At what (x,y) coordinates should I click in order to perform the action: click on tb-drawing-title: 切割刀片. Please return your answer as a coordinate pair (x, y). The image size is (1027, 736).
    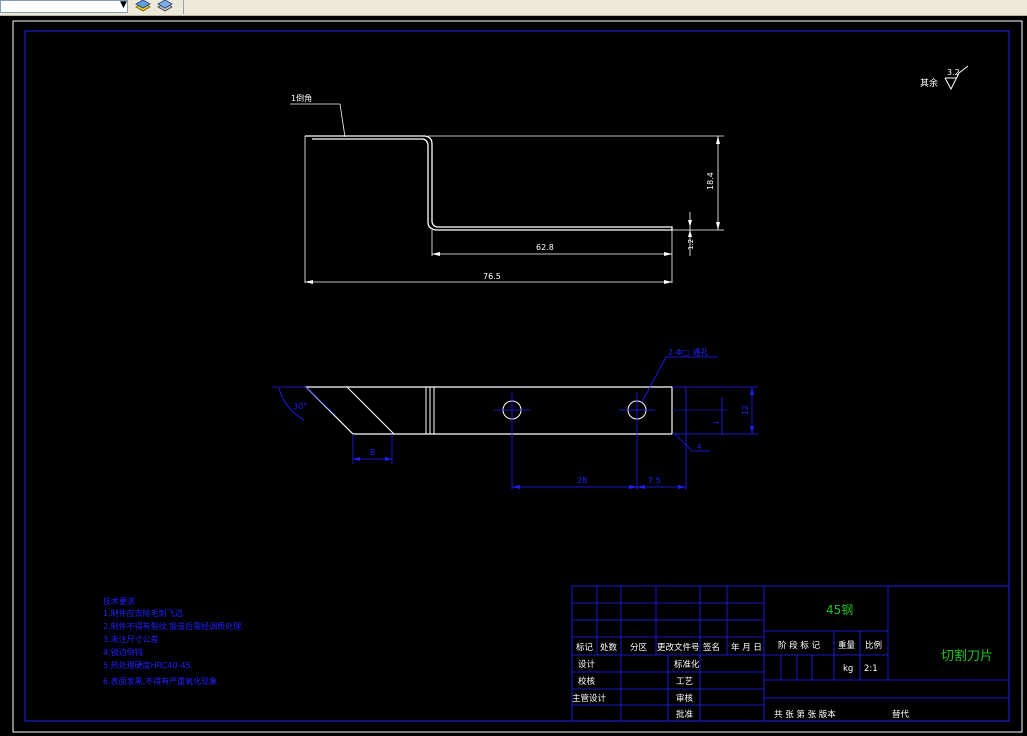
    Looking at the image, I should click on (967, 656).